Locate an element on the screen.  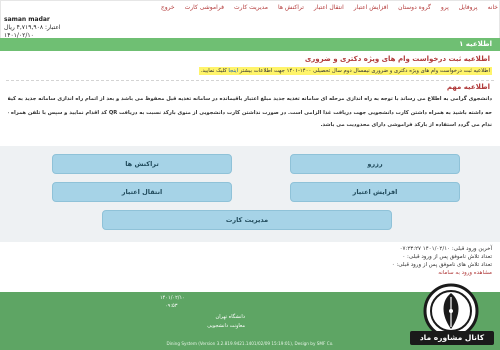
important-title: اطلاعیه مهم is located at coordinates (468, 87).